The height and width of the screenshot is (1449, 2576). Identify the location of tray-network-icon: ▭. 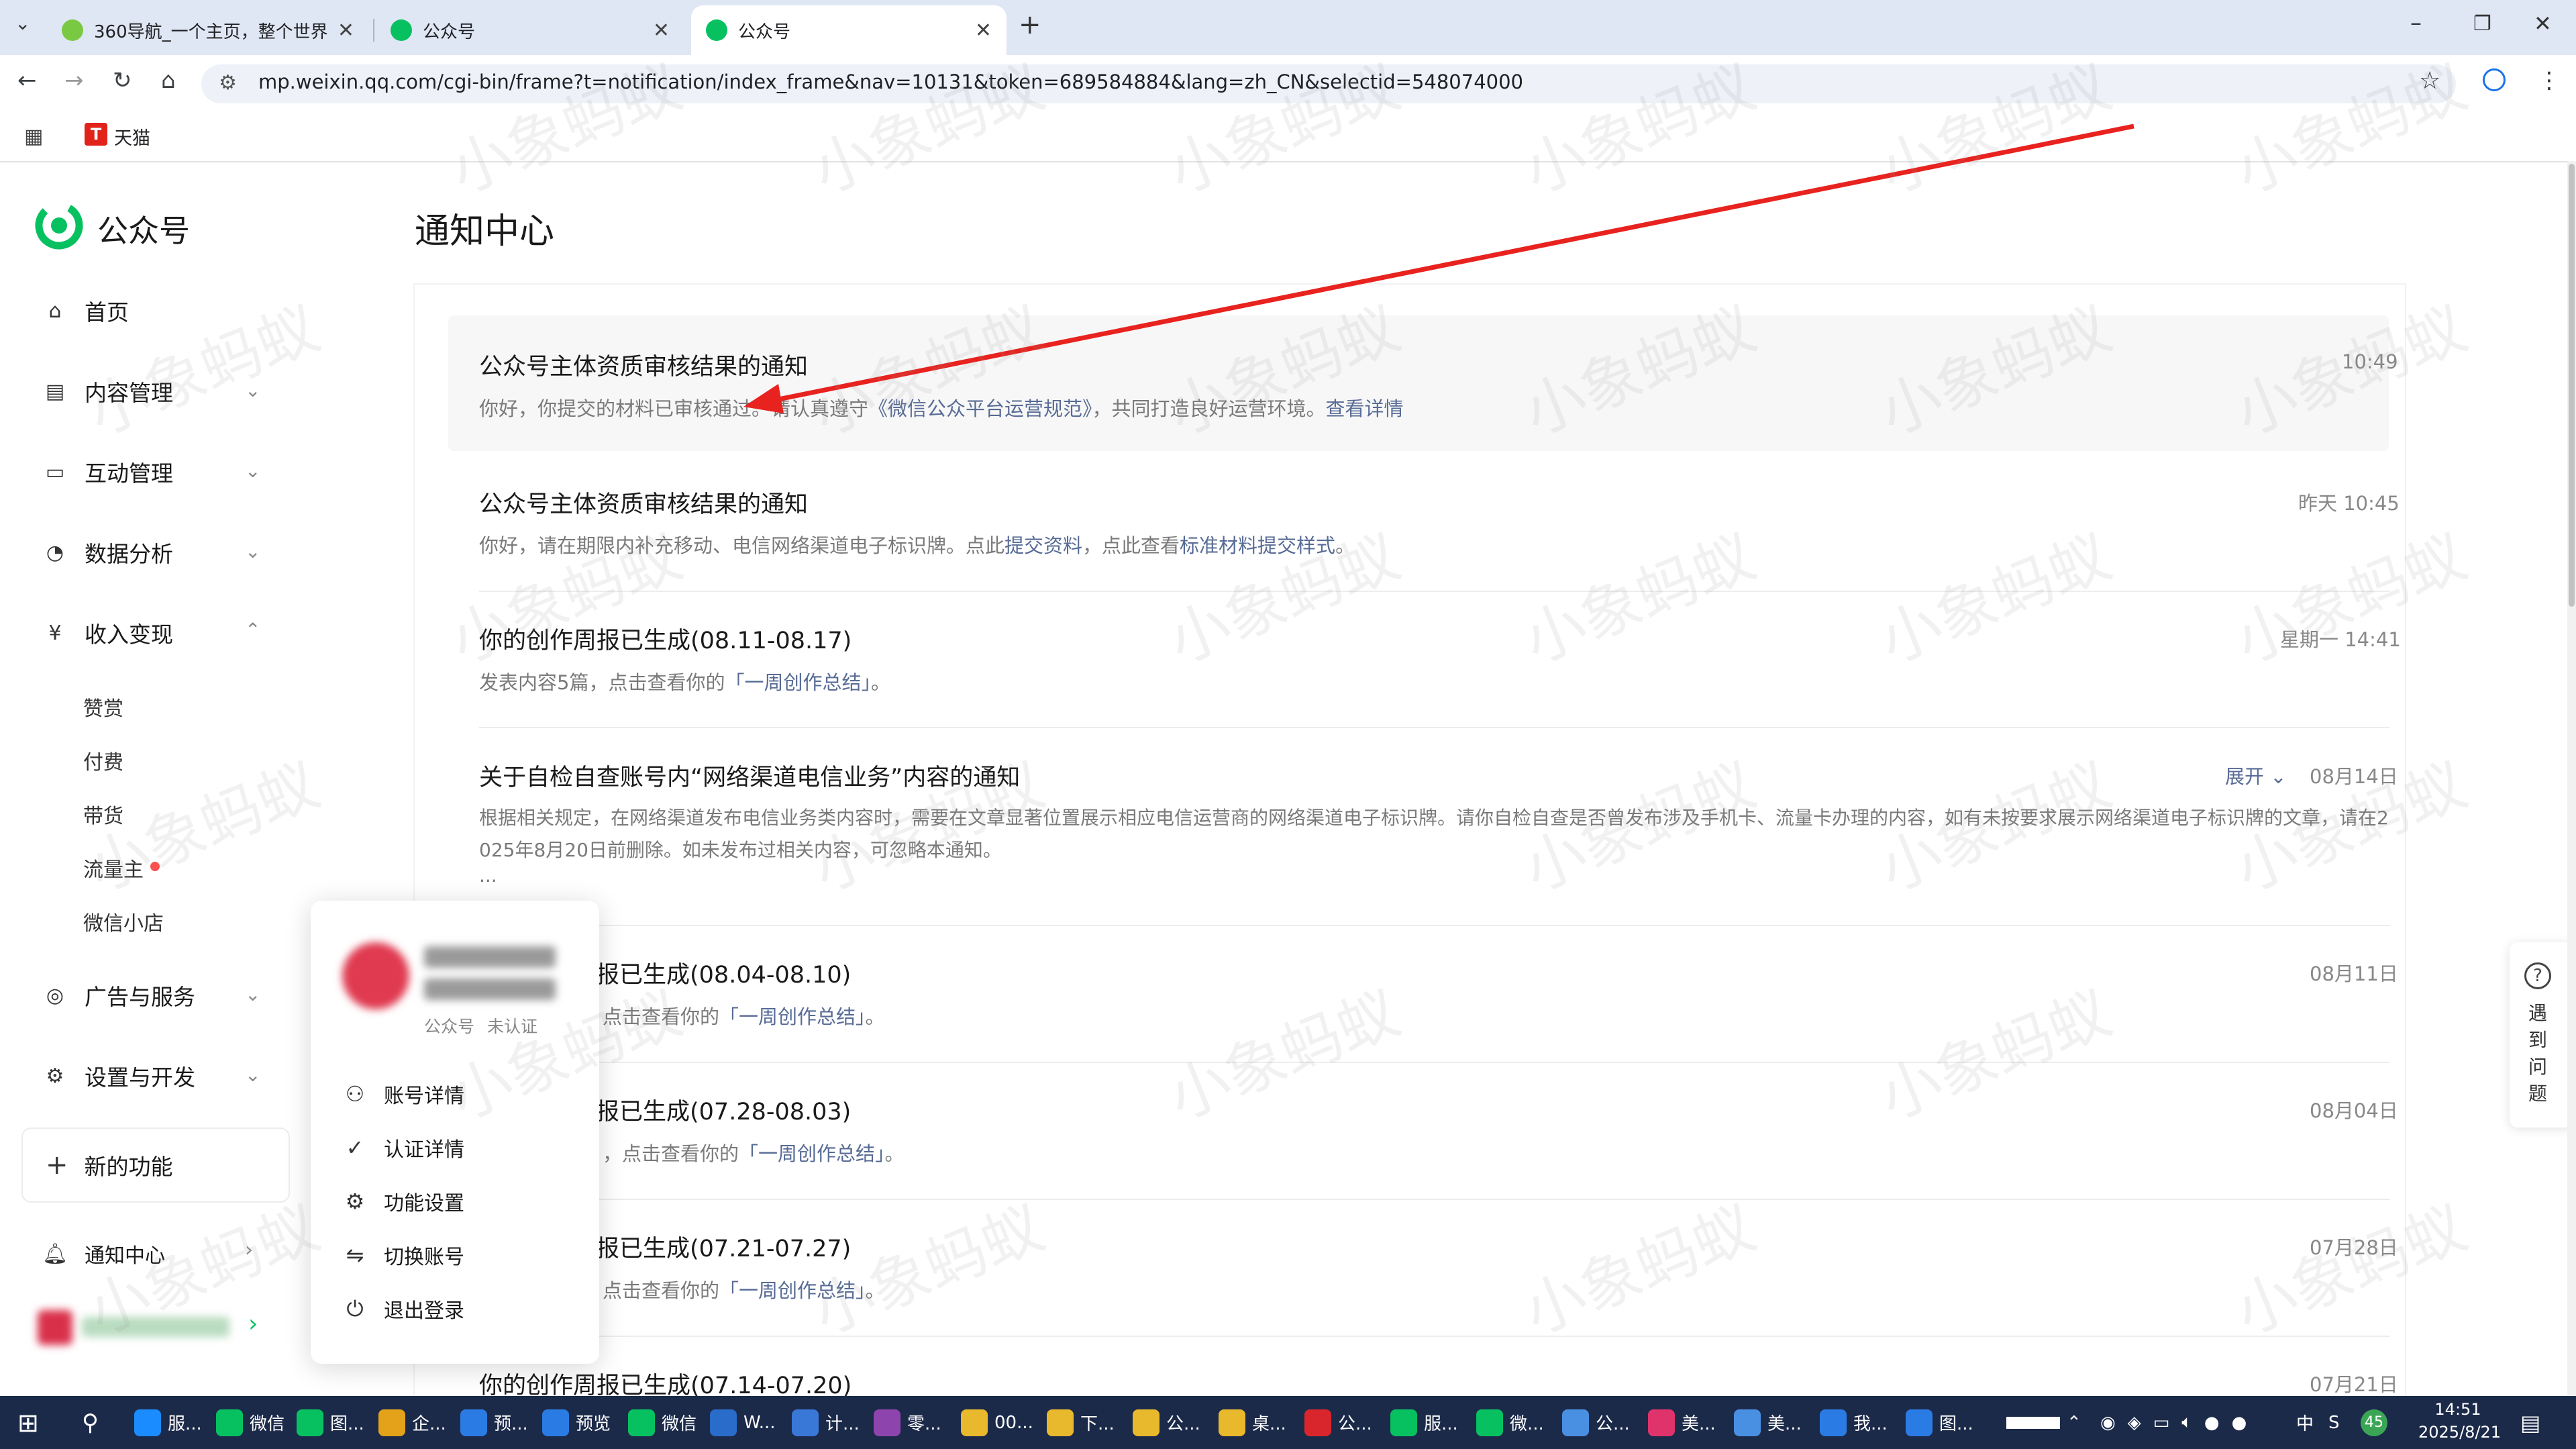
(2161, 1423).